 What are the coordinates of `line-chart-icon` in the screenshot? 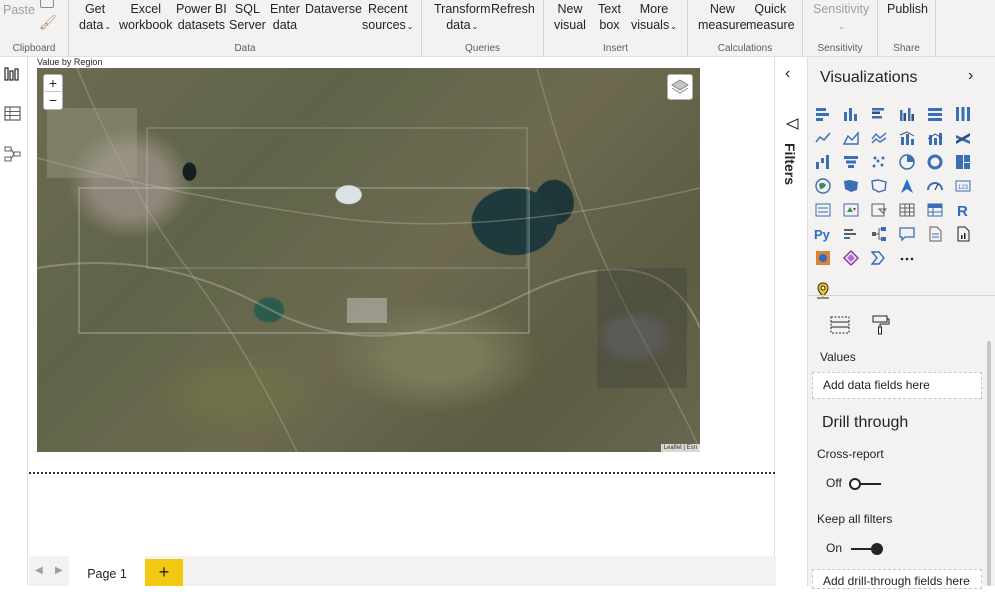 It's located at (823, 138).